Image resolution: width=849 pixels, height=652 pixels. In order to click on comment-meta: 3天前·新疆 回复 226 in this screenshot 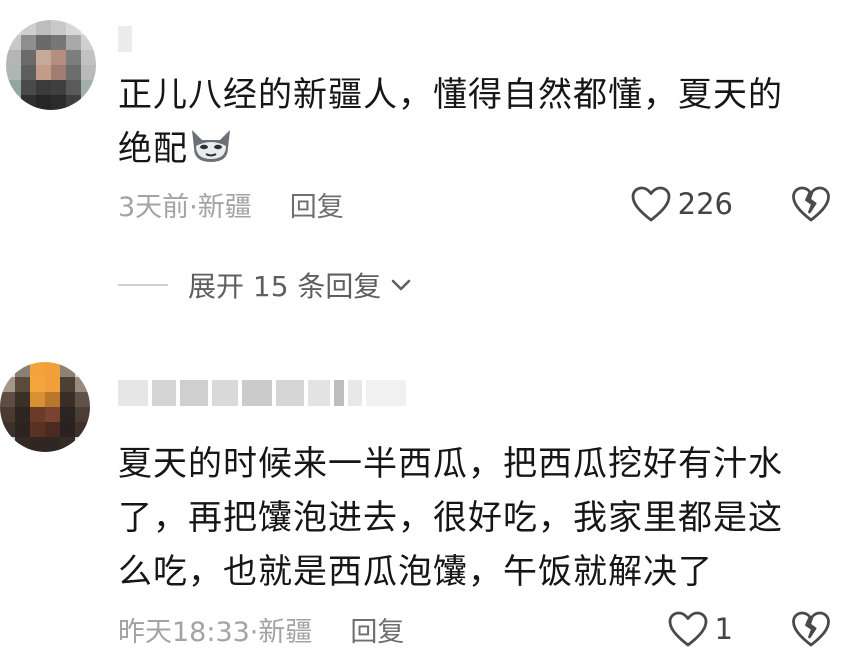, I will do `click(474, 204)`.